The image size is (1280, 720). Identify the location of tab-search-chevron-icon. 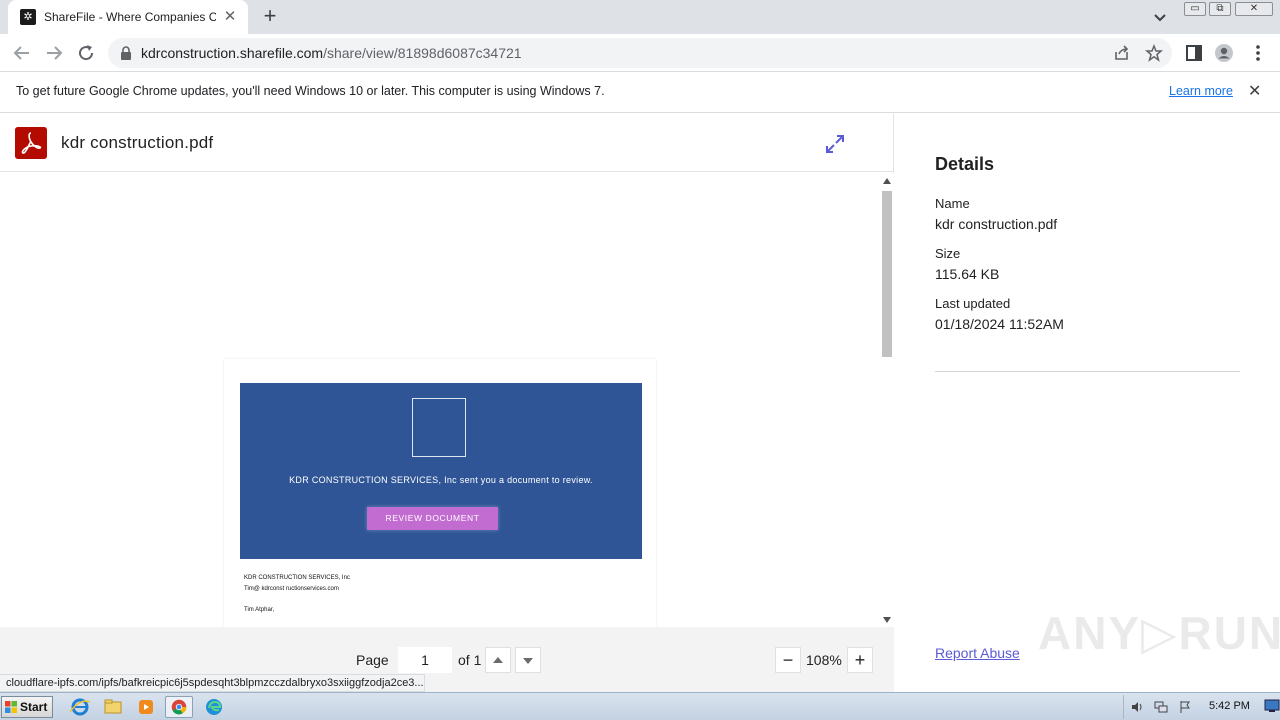
(1160, 17).